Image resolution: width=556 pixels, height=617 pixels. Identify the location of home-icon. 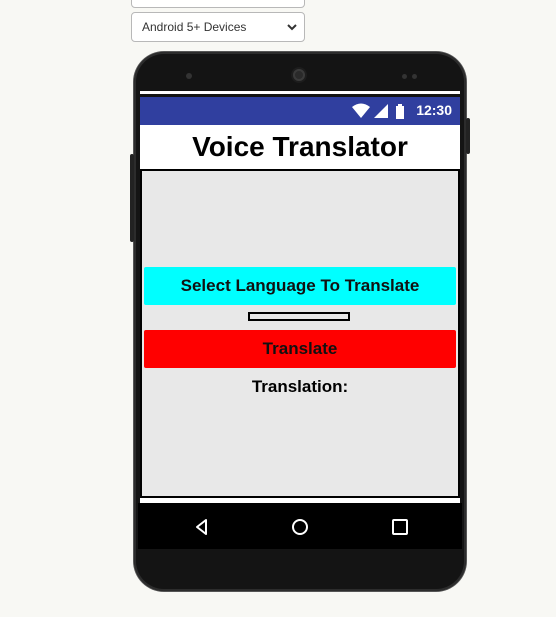
(300, 527).